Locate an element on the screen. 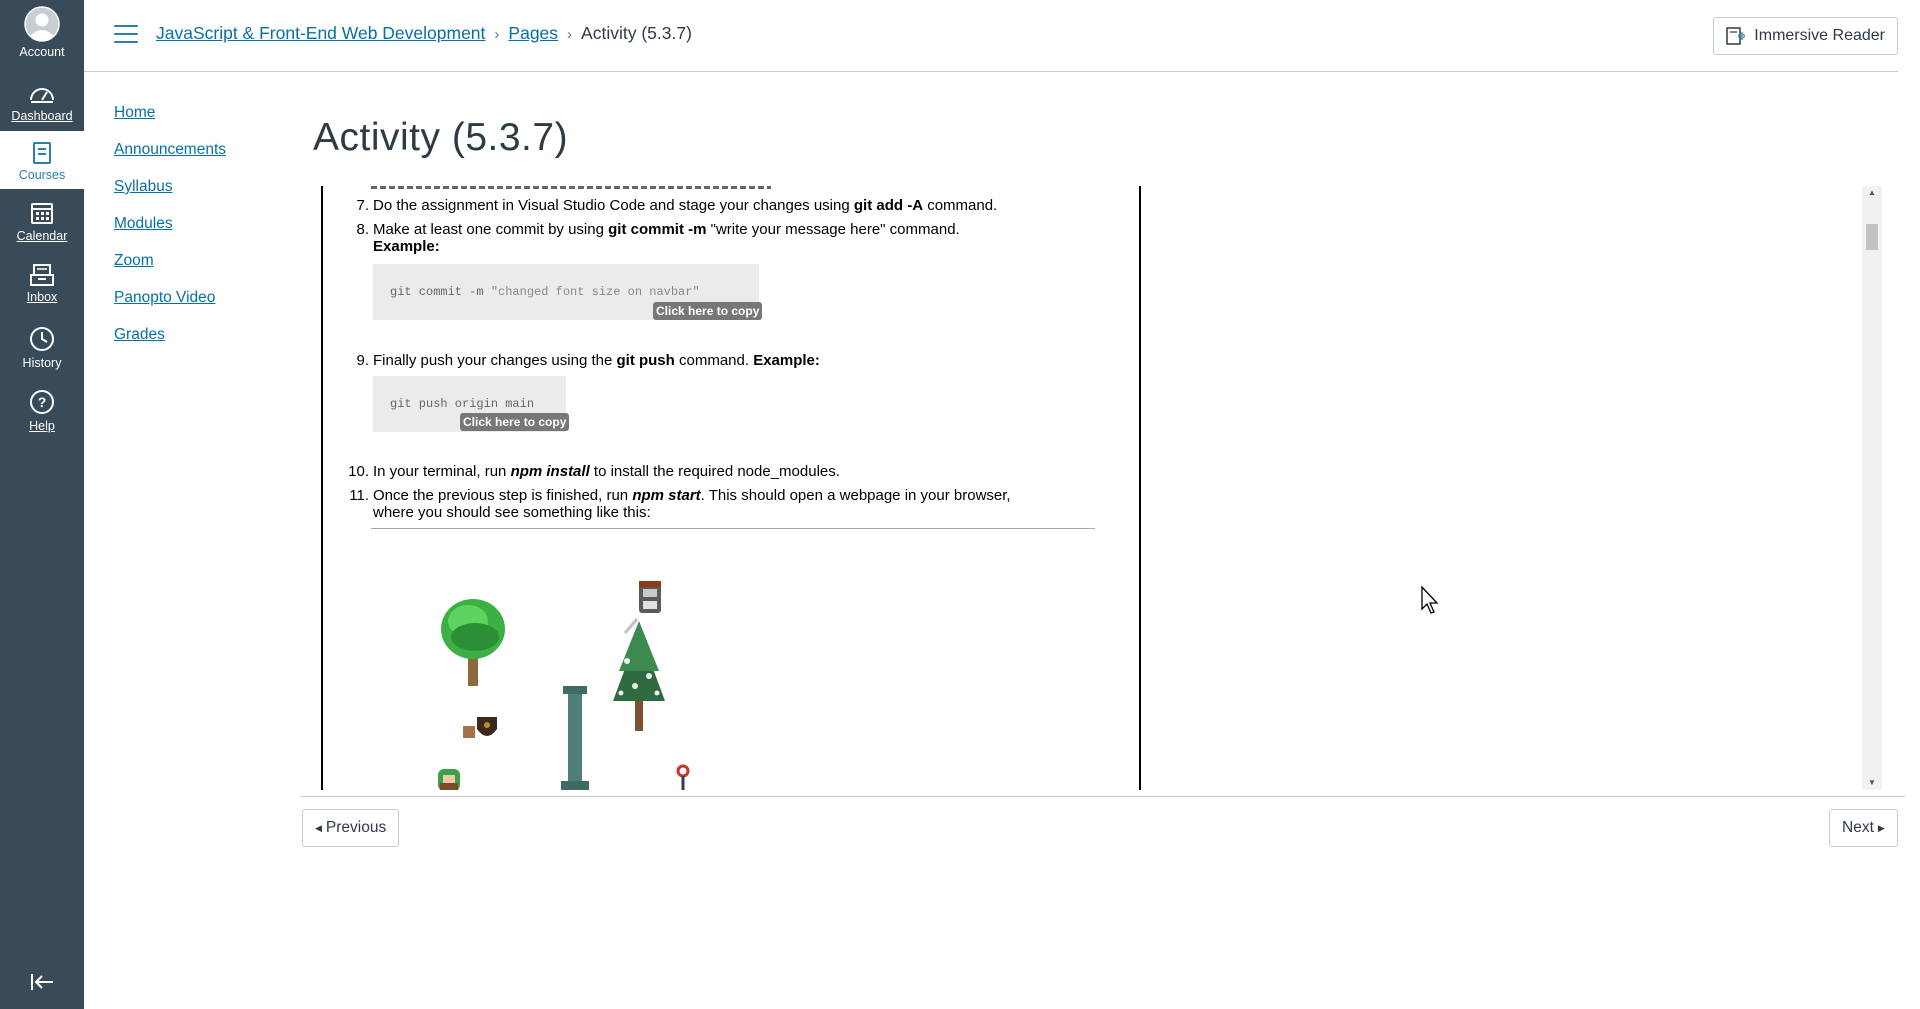  next-arrow-icon: ▶ is located at coordinates (1881, 827).